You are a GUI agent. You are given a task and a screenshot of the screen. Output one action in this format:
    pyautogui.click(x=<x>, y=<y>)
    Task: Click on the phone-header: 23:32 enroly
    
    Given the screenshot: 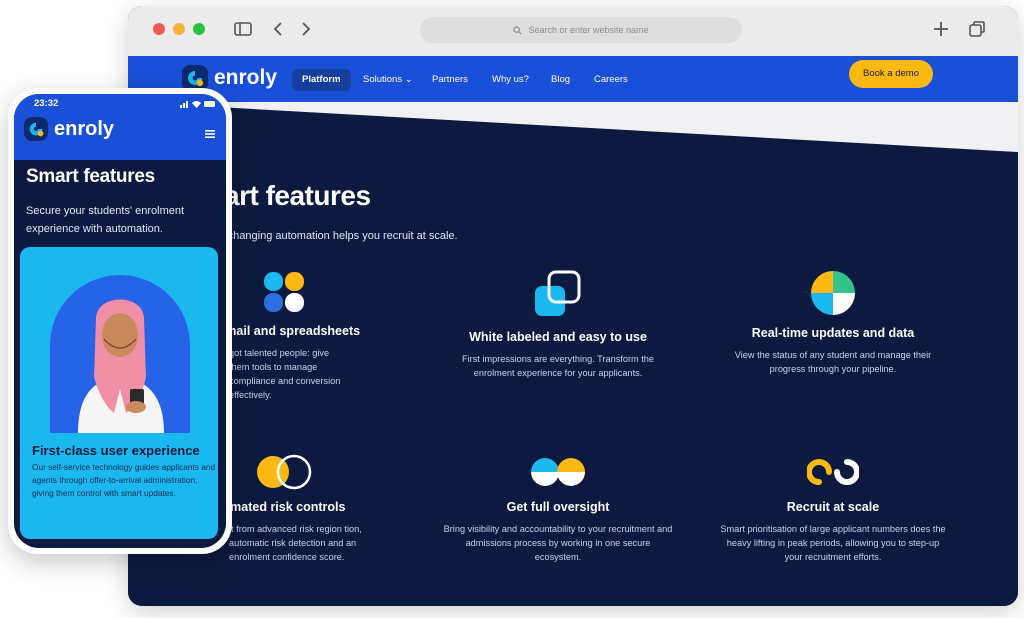 What is the action you would take?
    pyautogui.click(x=120, y=127)
    